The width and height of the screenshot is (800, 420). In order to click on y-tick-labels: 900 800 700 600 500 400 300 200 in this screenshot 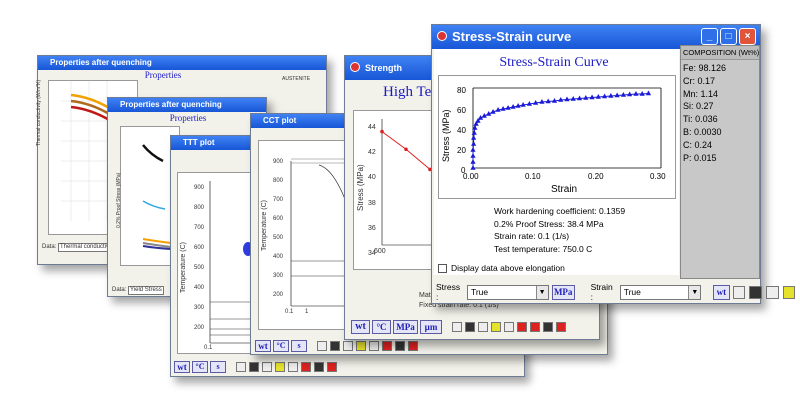, I will do `click(278, 228)`.